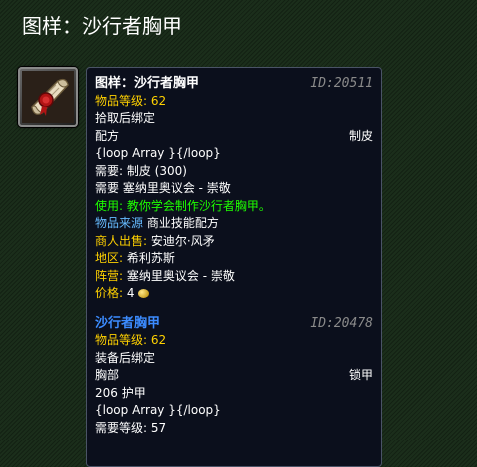 The height and width of the screenshot is (467, 477). I want to click on faction-value: 塞纳里奥议会 - 崇敬, so click(181, 276).